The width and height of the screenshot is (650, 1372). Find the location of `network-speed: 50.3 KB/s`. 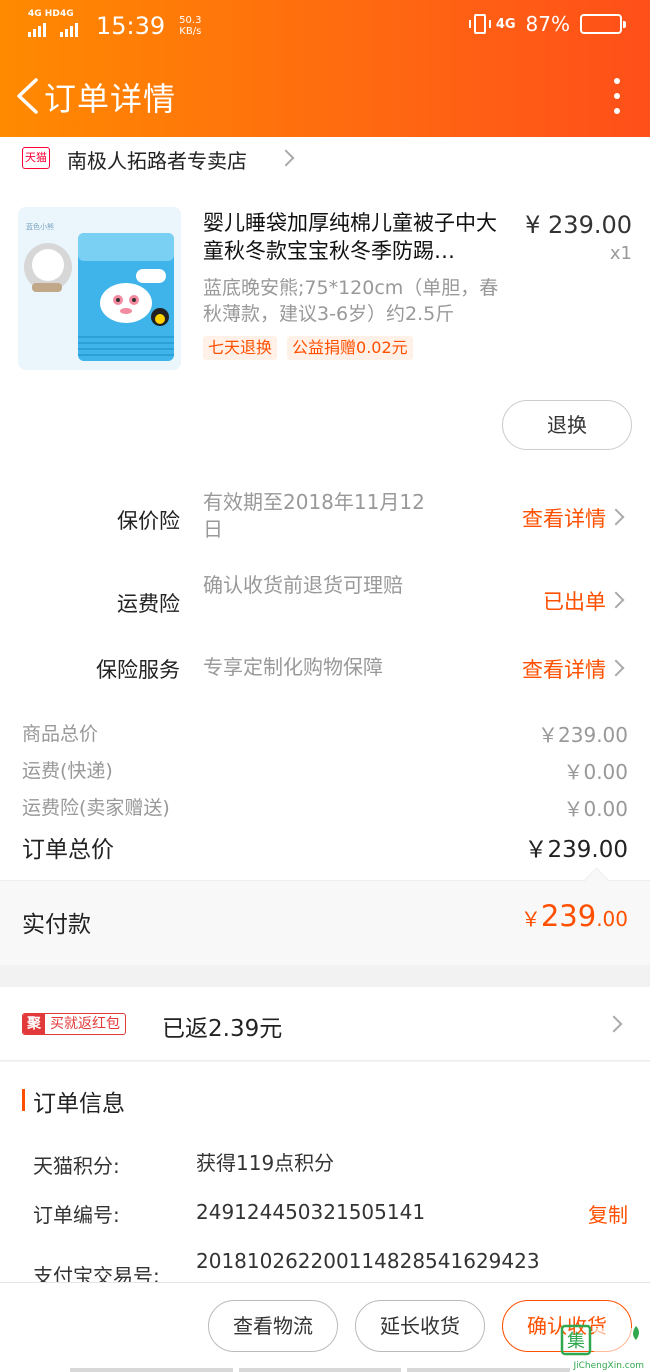

network-speed: 50.3 KB/s is located at coordinates (190, 26).